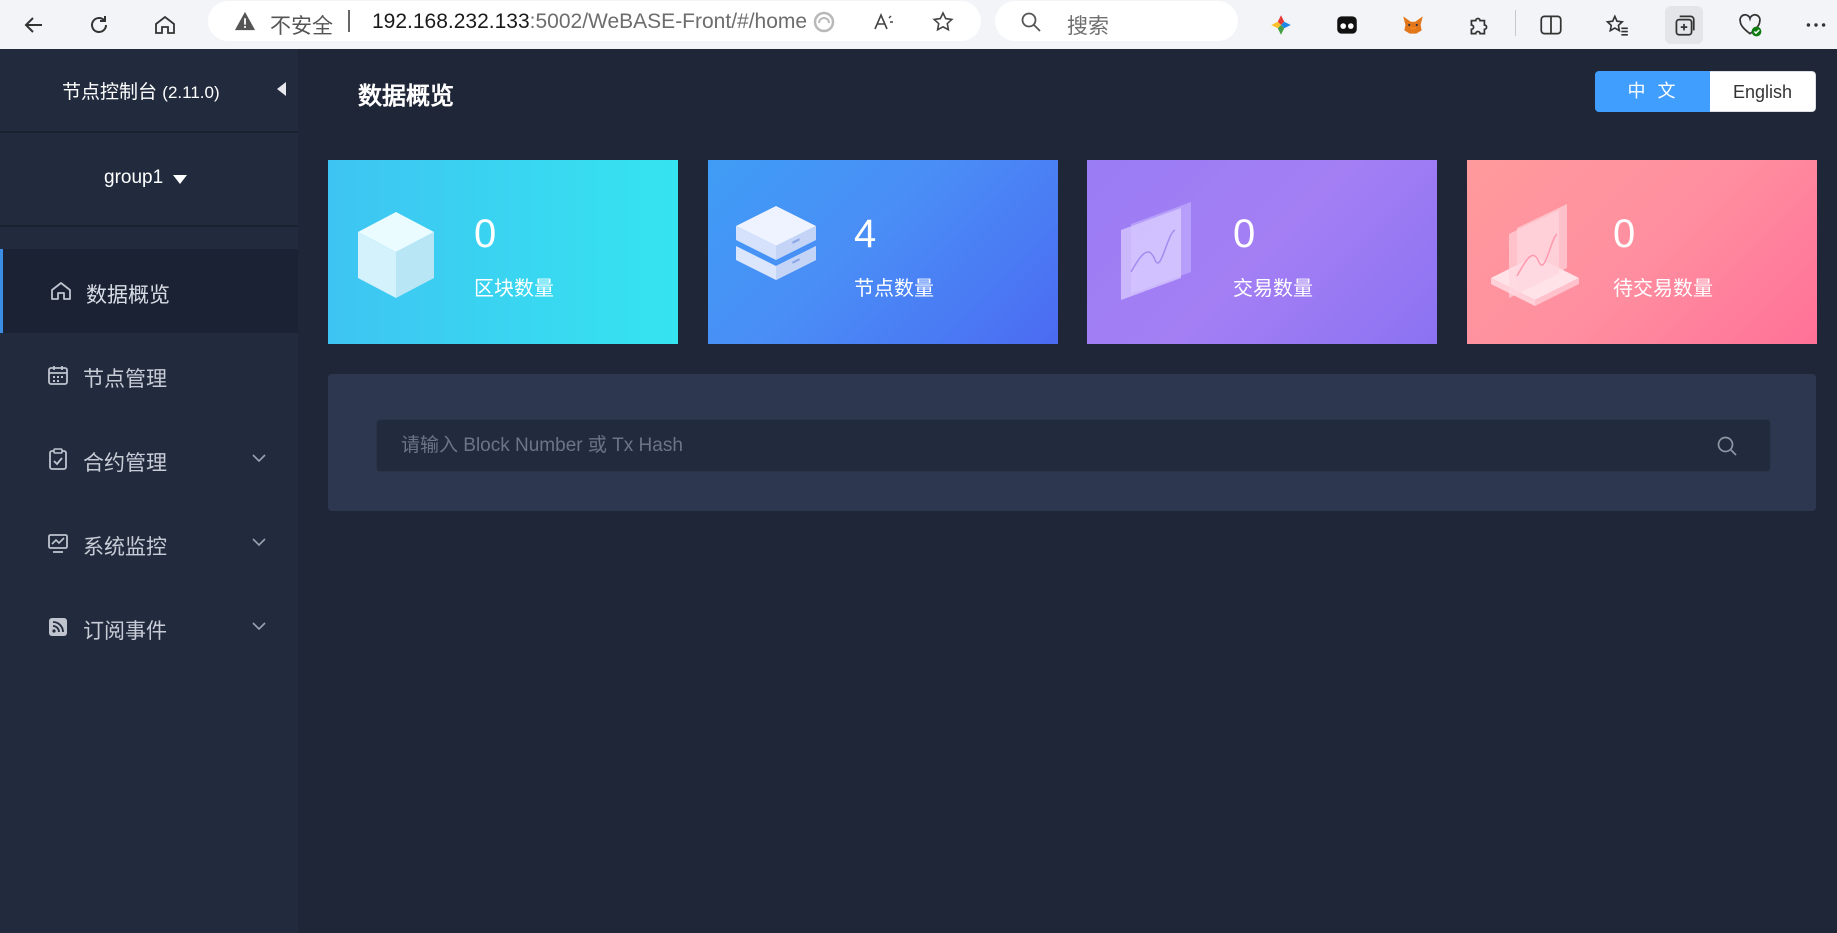 The image size is (1837, 933). What do you see at coordinates (1413, 25) in the screenshot?
I see `metamask-fox-icon` at bounding box center [1413, 25].